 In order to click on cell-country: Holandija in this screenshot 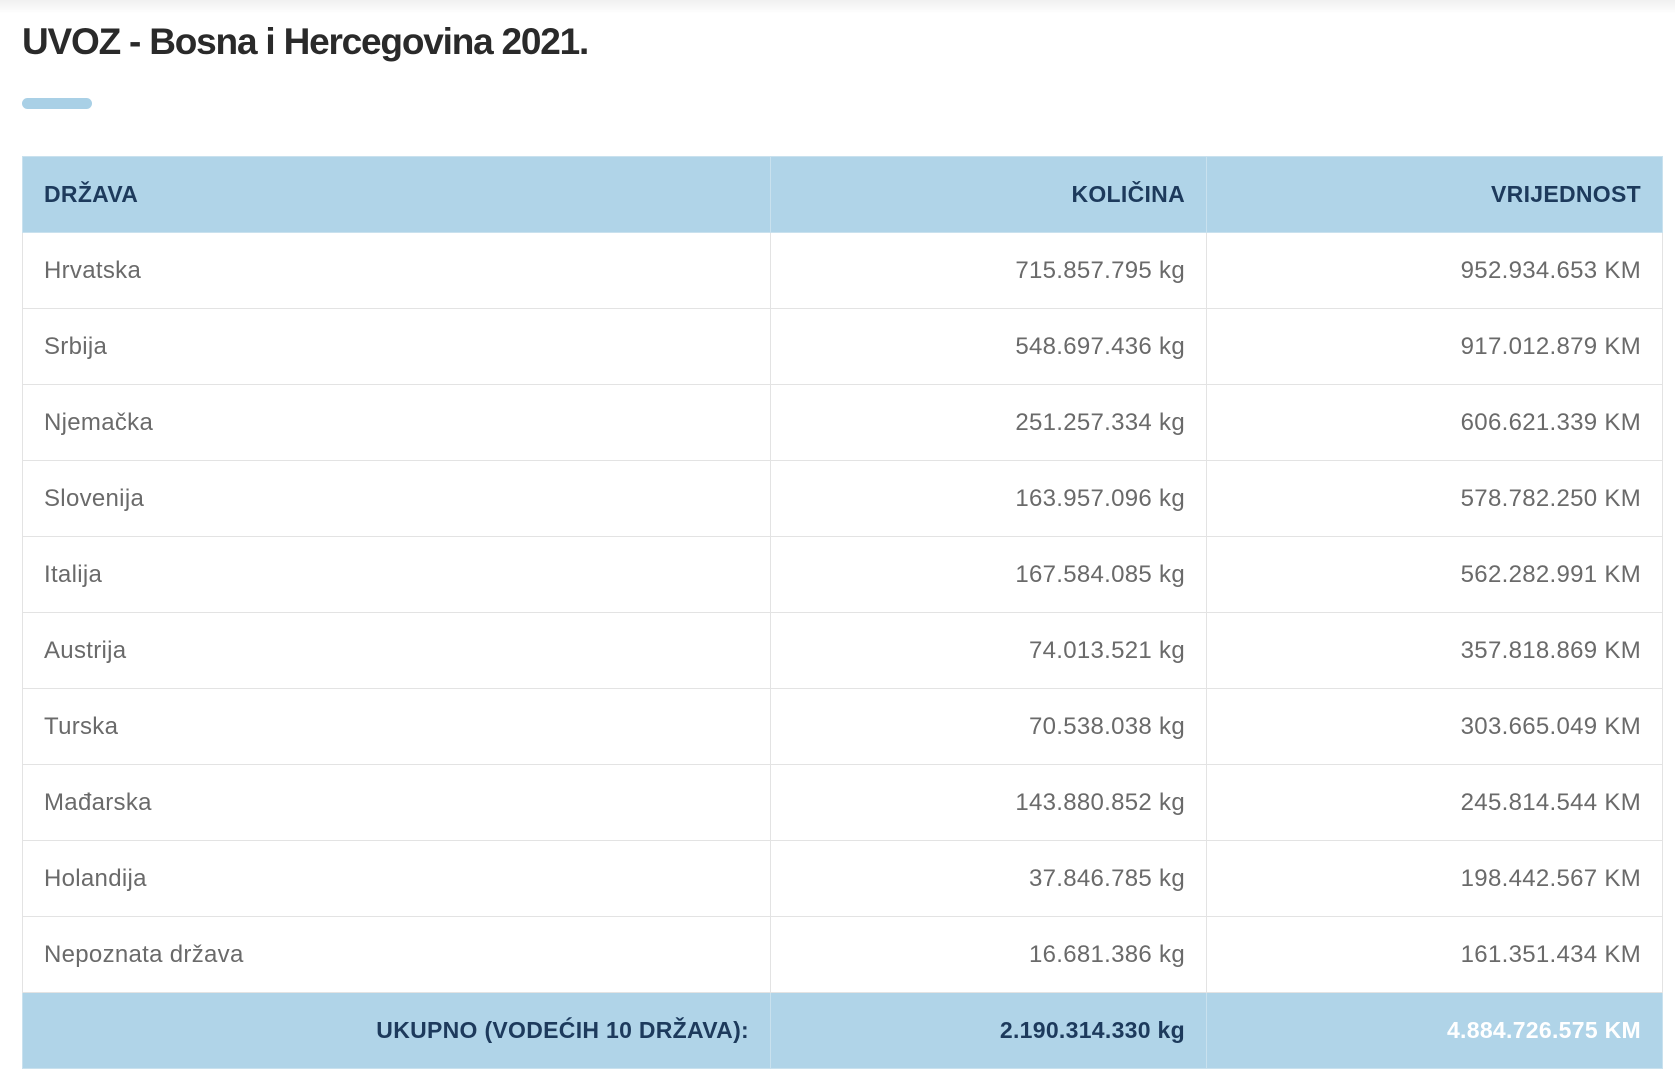, I will do `click(396, 878)`.